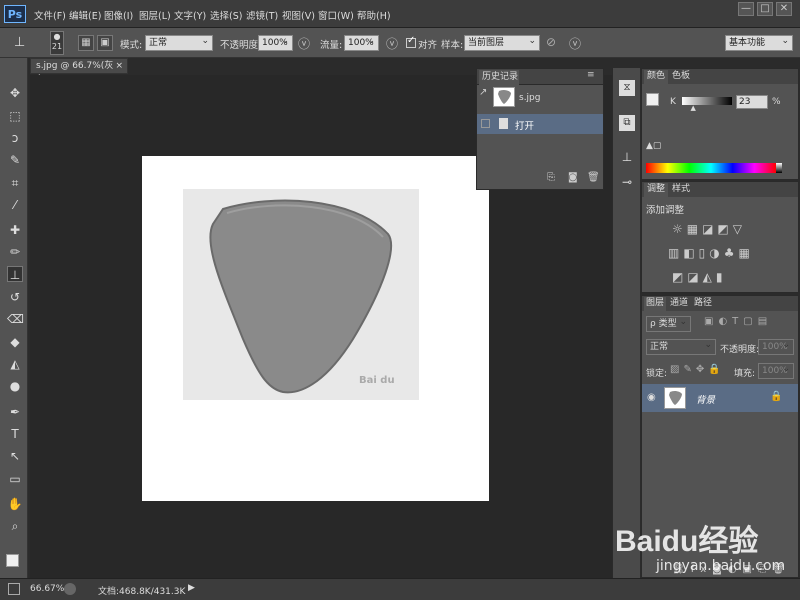 Image resolution: width=800 pixels, height=600 pixels. I want to click on color-ramp, so click(711, 168).